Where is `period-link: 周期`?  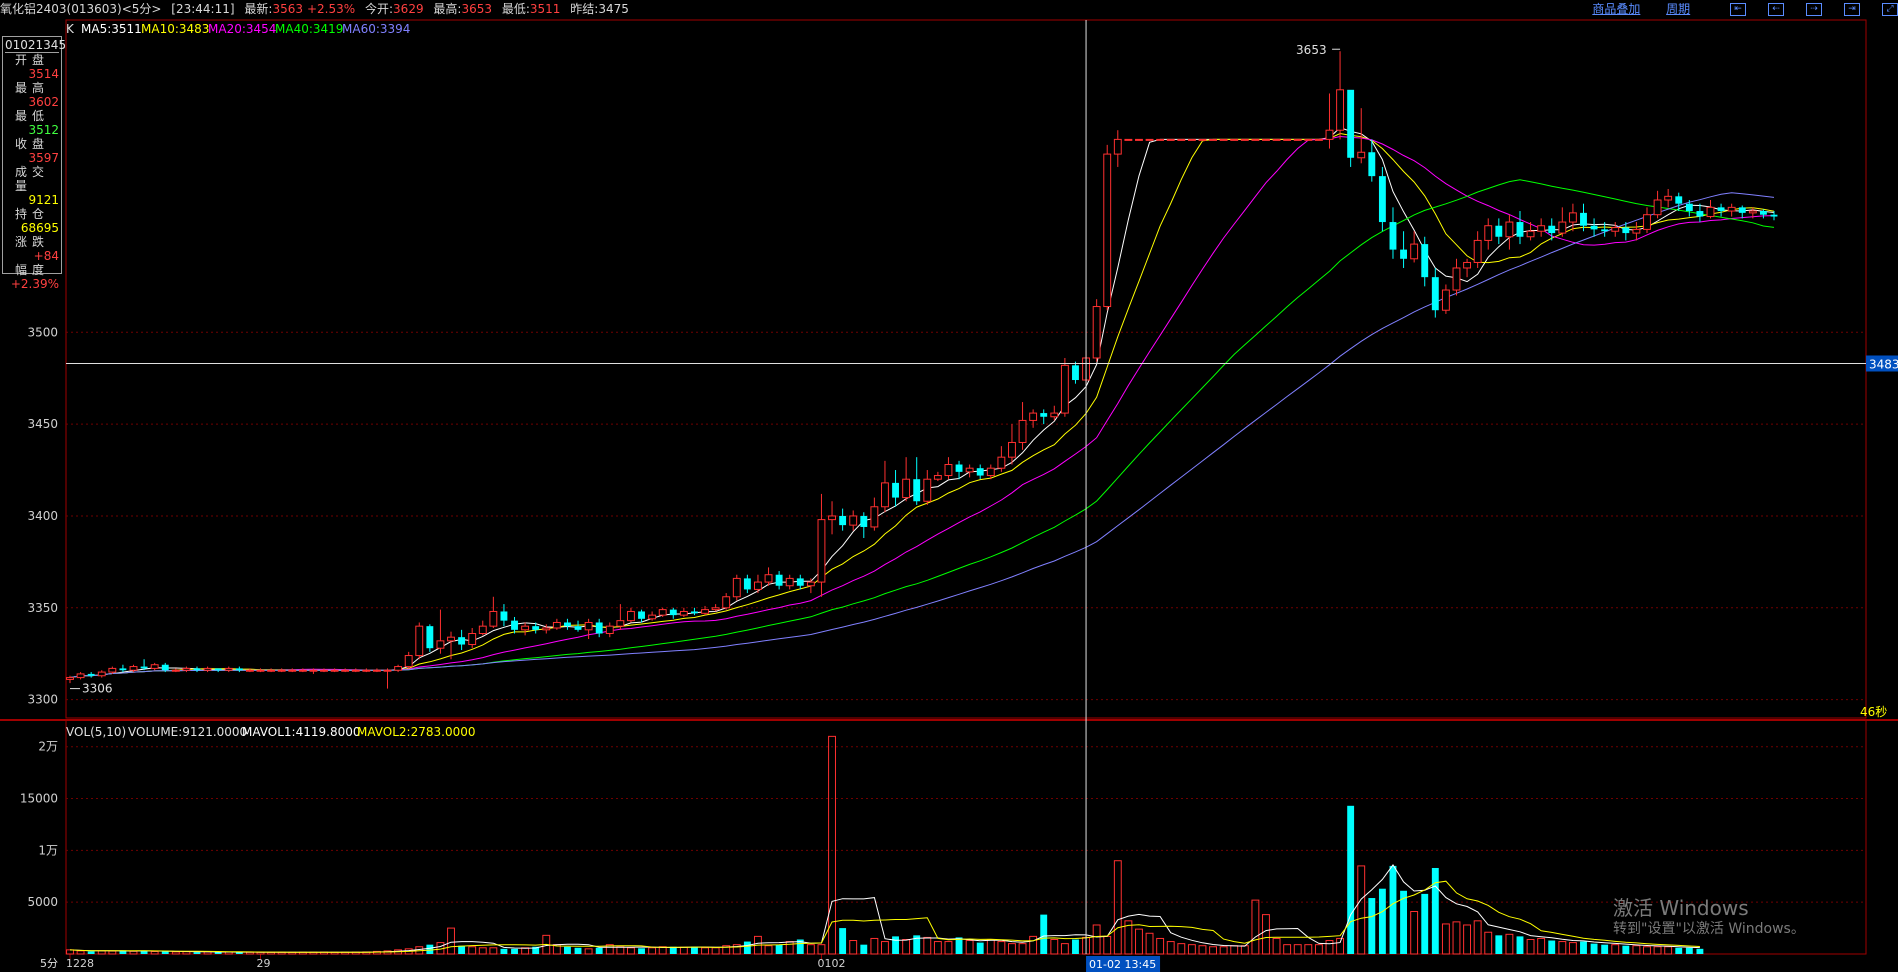
period-link: 周期 is located at coordinates (1678, 9).